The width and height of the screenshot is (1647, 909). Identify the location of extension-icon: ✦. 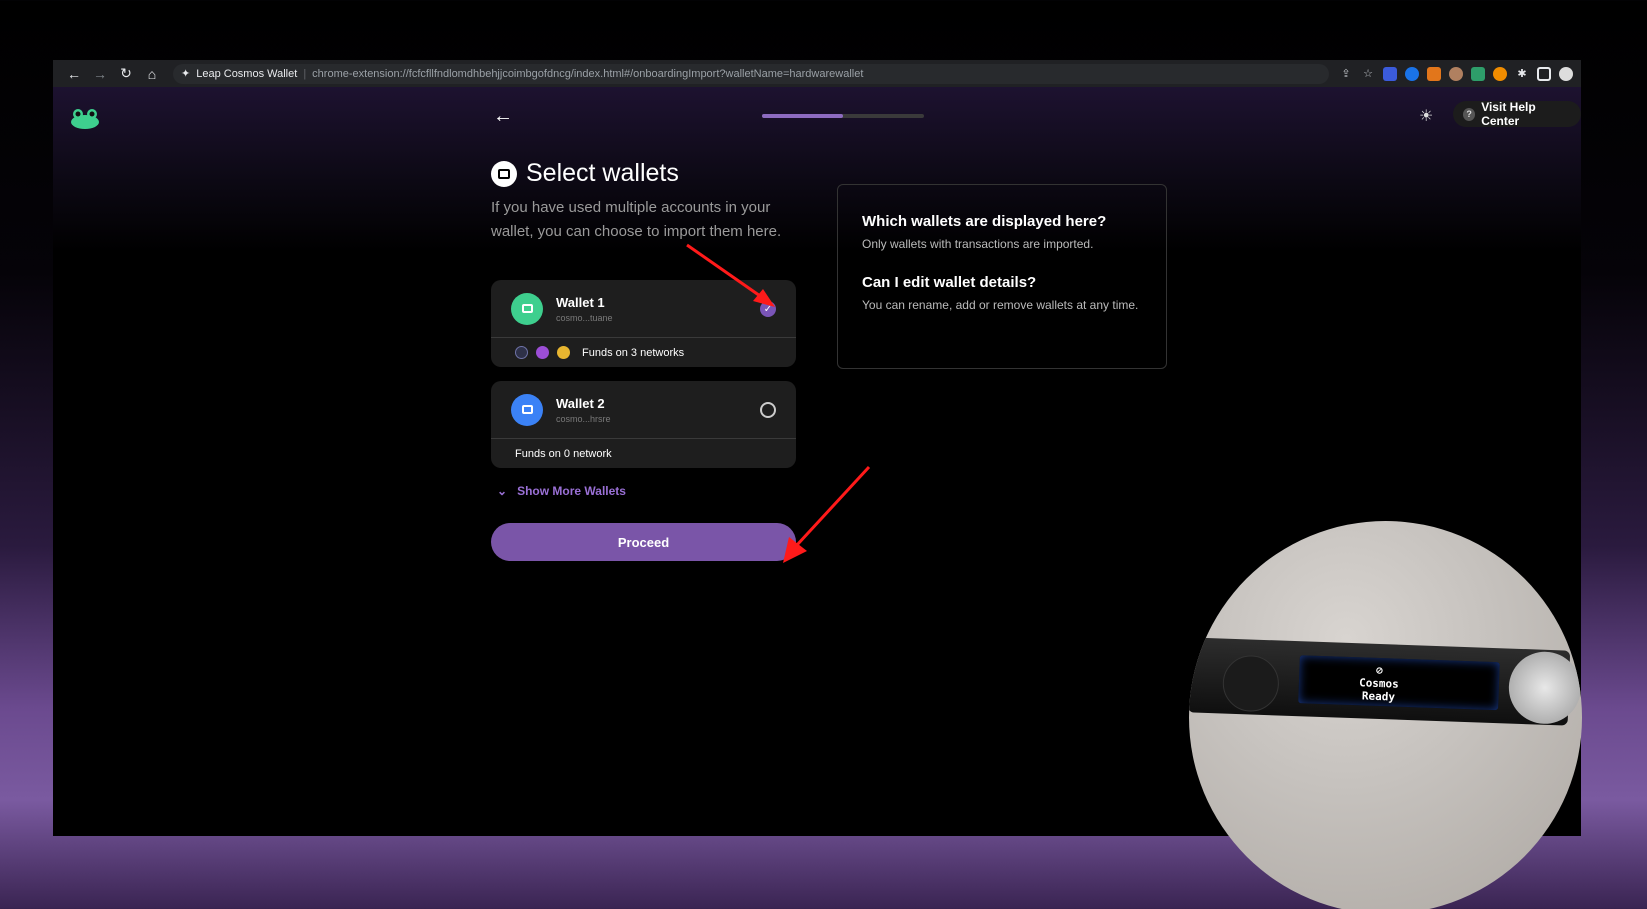
(186, 74).